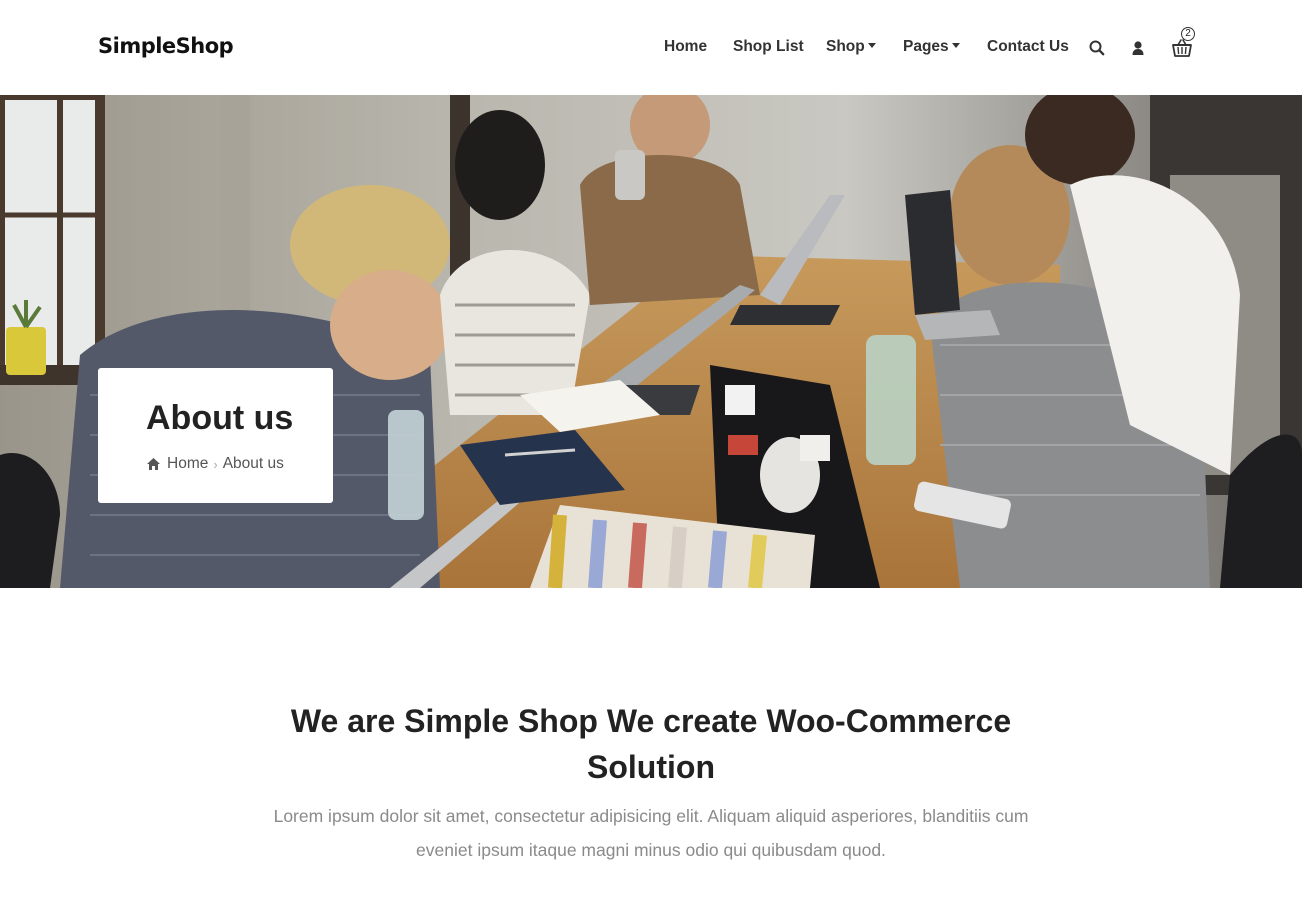  What do you see at coordinates (187, 464) in the screenshot?
I see `breadcrumb-home-link: Home` at bounding box center [187, 464].